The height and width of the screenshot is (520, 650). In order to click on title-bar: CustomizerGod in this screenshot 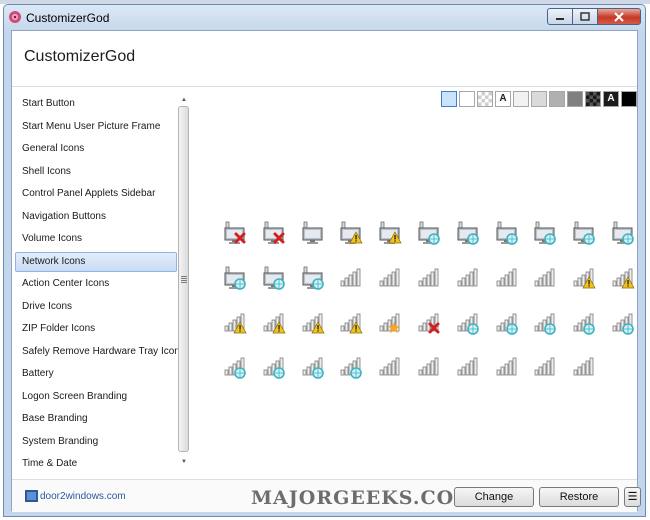, I will do `click(324, 17)`.